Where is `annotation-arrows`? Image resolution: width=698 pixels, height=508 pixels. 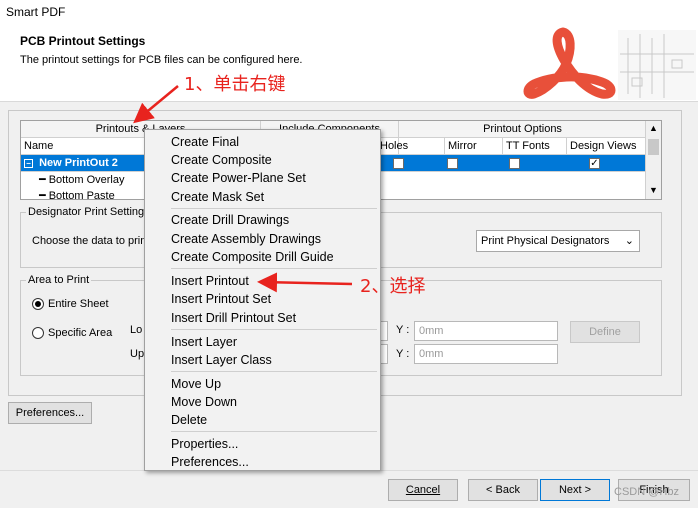
annotation-arrows is located at coordinates (243, 189).